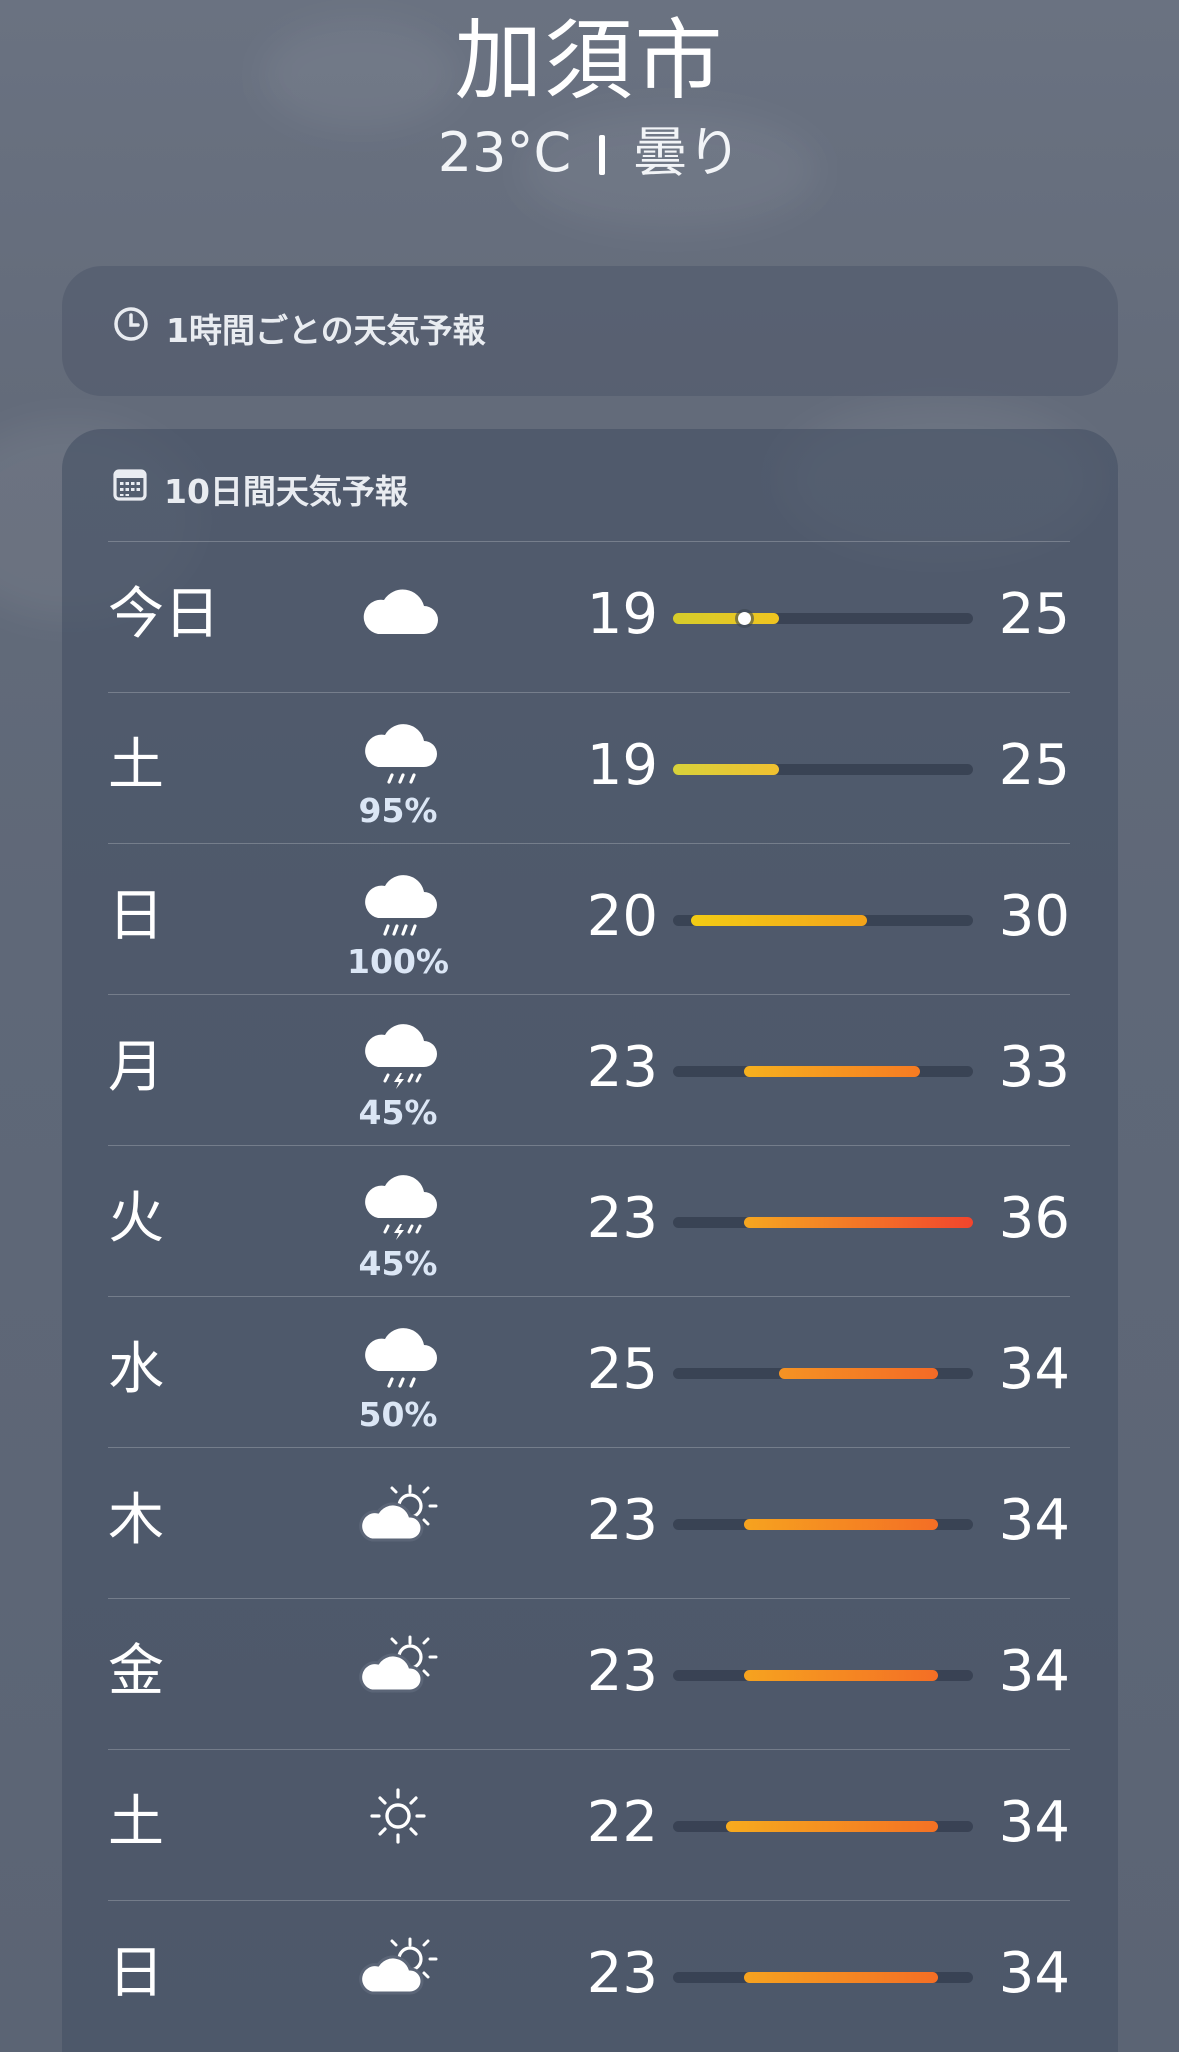 Image resolution: width=1179 pixels, height=2052 pixels. Describe the element at coordinates (136, 1218) in the screenshot. I see `day-label: 火` at that location.